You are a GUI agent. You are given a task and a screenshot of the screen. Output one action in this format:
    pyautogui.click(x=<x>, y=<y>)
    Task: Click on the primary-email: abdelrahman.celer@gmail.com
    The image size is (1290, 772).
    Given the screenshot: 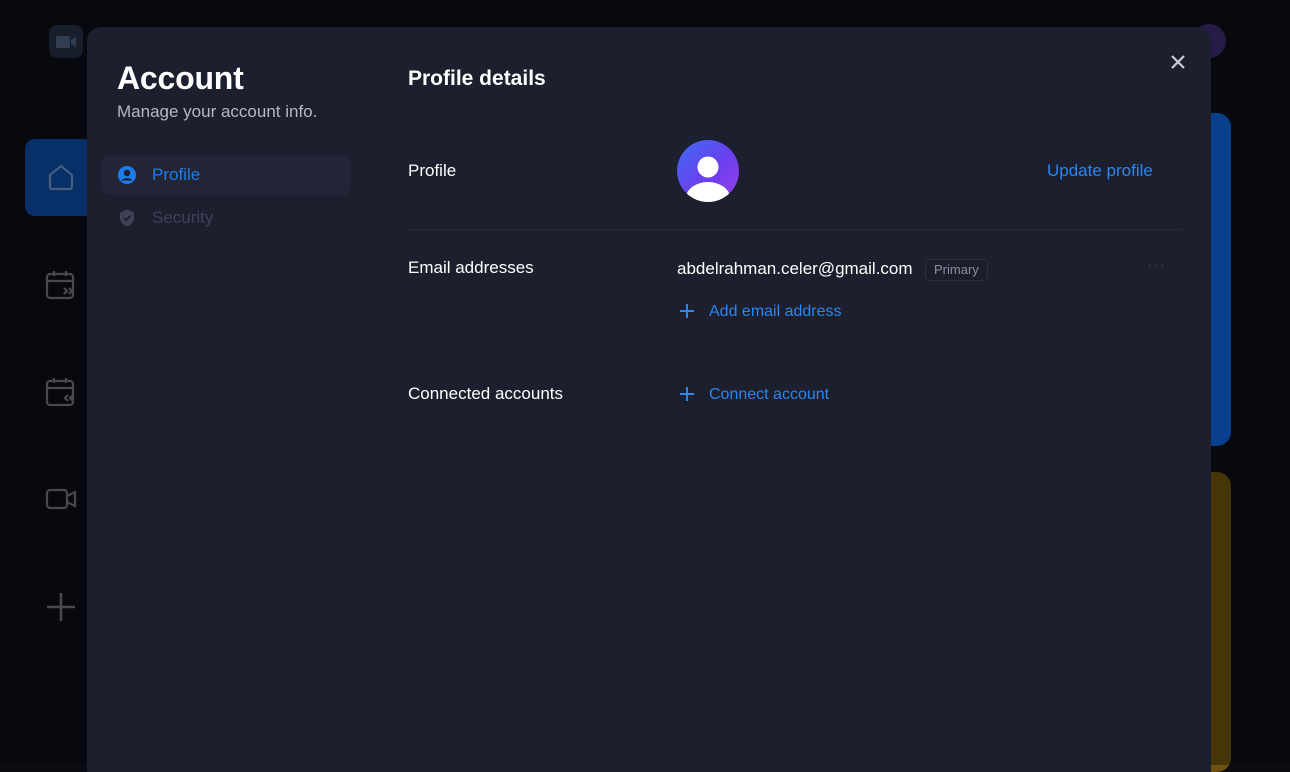 What is the action you would take?
    pyautogui.click(x=795, y=269)
    